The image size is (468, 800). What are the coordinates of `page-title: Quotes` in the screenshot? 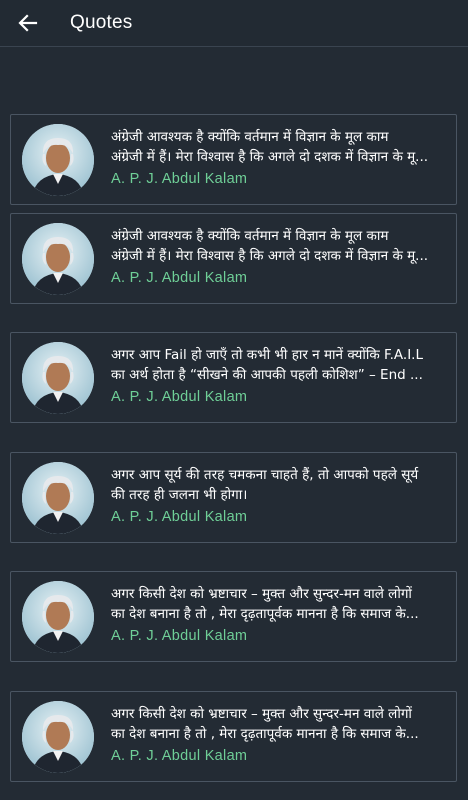 It's located at (101, 22).